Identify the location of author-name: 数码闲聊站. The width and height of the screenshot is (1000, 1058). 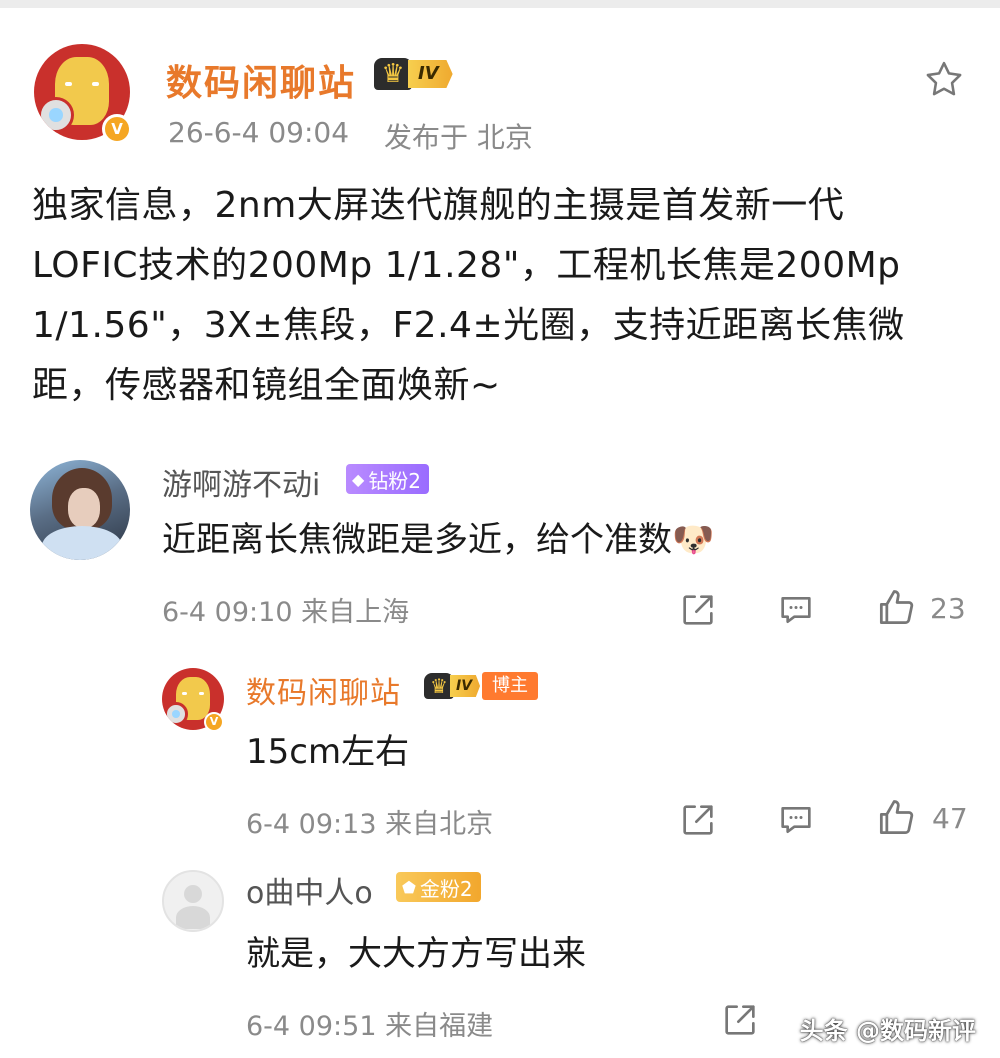
(261, 80).